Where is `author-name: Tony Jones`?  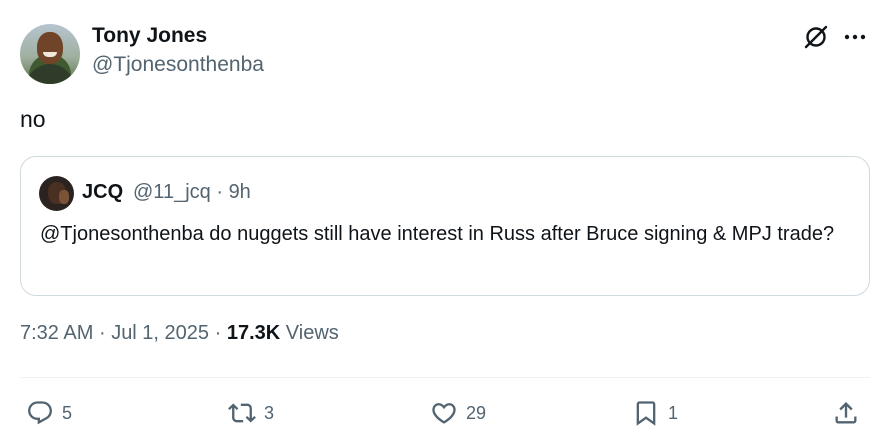 author-name: Tony Jones is located at coordinates (149, 36).